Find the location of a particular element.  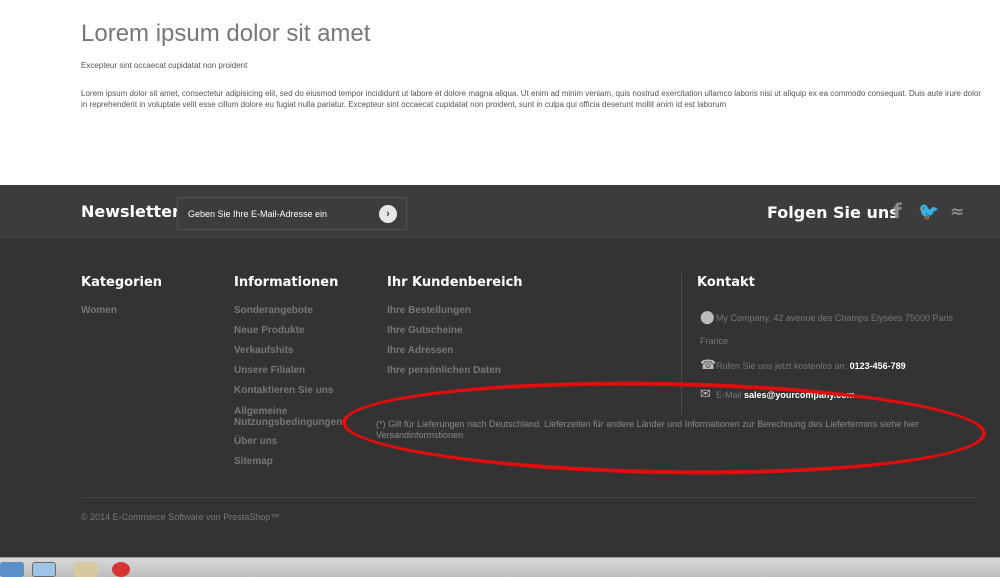

account-link-personal-info: Ihre persönlichen Daten is located at coordinates (444, 371).